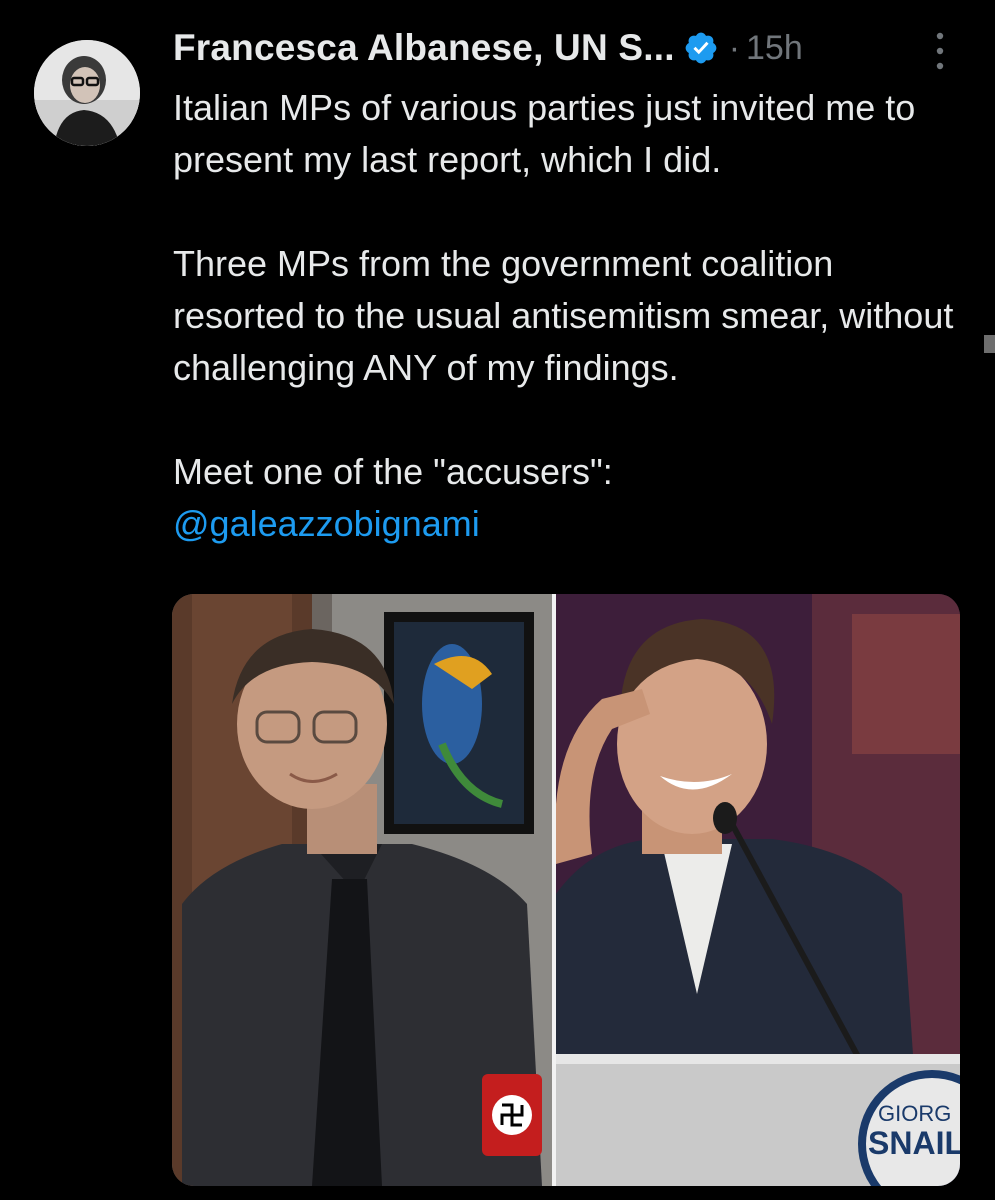  Describe the element at coordinates (989, 344) in the screenshot. I see `scrollbar-thumb` at that location.